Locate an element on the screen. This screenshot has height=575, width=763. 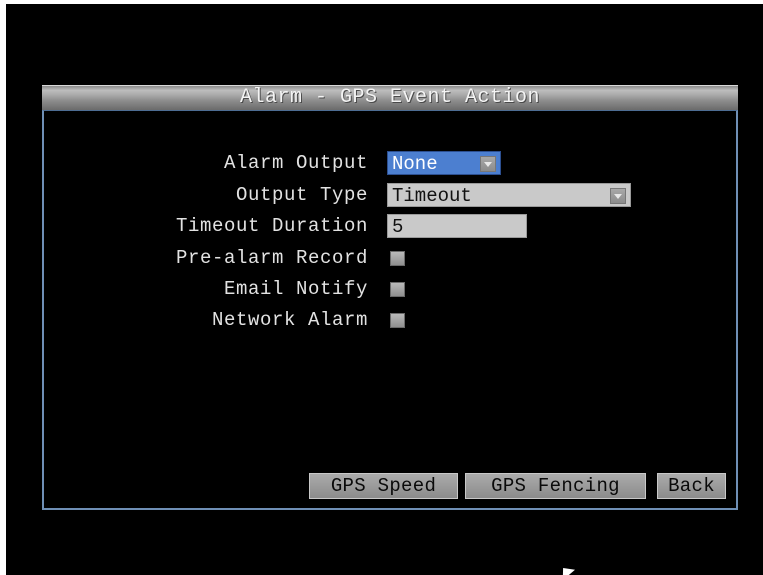
network-alarm-label: Network Alarm is located at coordinates (289, 320).